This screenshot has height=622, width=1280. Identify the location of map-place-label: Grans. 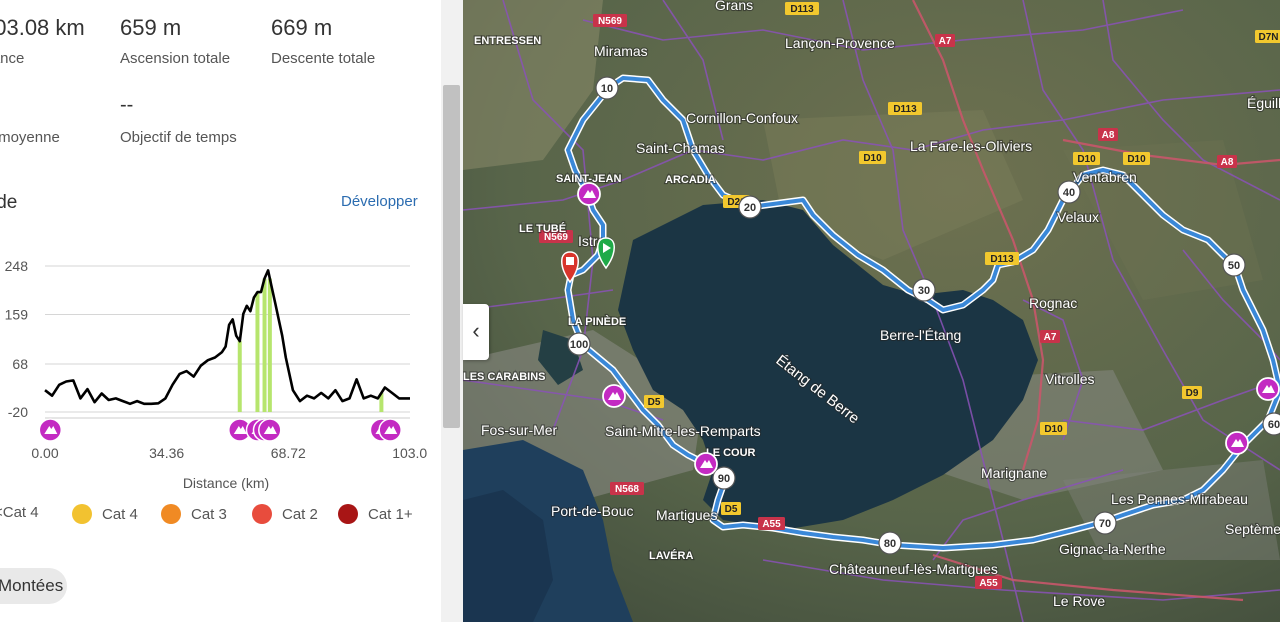
(734, 6).